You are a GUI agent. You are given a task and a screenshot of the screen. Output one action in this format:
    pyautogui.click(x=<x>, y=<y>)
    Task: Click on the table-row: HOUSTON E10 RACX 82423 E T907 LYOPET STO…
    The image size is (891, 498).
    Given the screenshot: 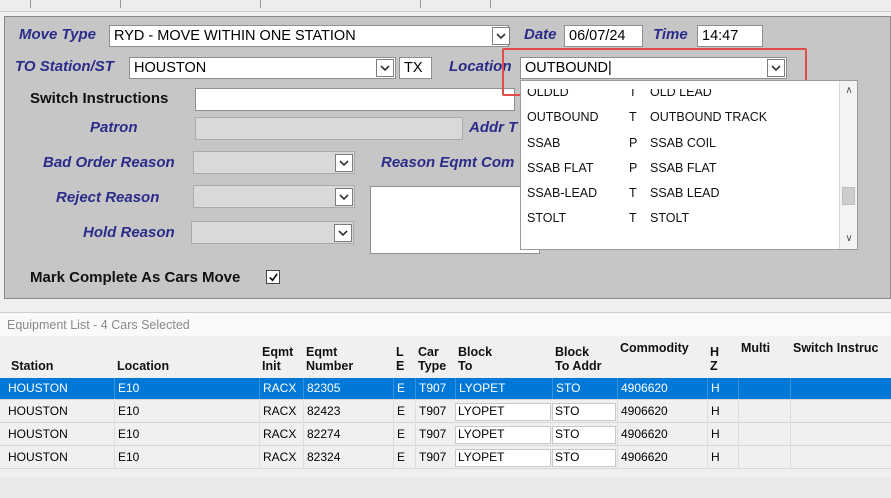 What is the action you would take?
    pyautogui.click(x=445, y=412)
    